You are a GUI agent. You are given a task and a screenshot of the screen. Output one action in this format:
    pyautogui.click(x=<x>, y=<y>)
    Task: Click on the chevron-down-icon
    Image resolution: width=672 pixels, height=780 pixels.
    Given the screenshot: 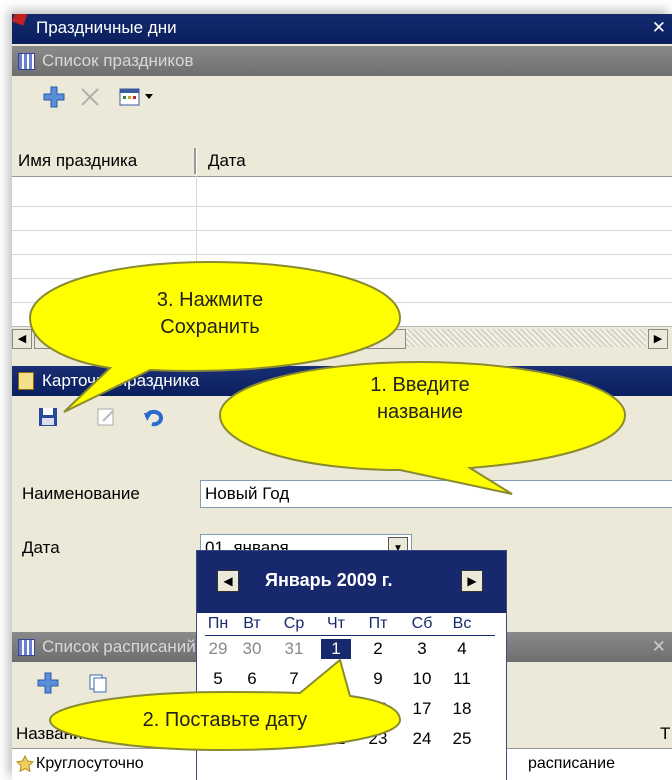 What is the action you would take?
    pyautogui.click(x=149, y=97)
    